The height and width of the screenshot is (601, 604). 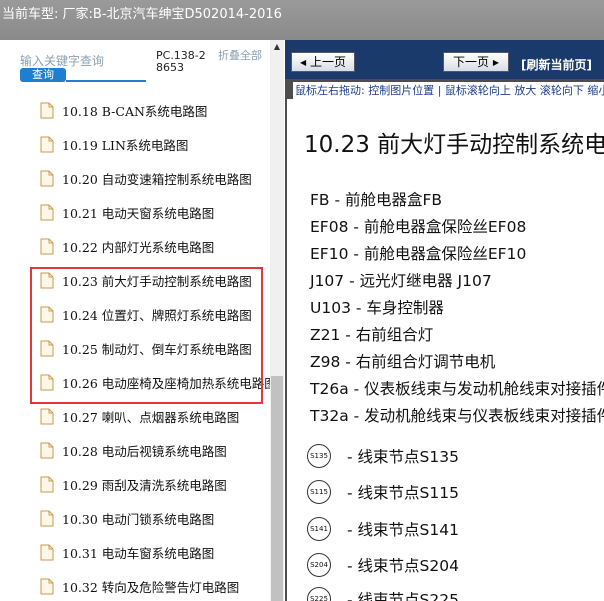 I want to click on tree-item-10-30: 10.30 电动门锁系统电路图, so click(x=135, y=518).